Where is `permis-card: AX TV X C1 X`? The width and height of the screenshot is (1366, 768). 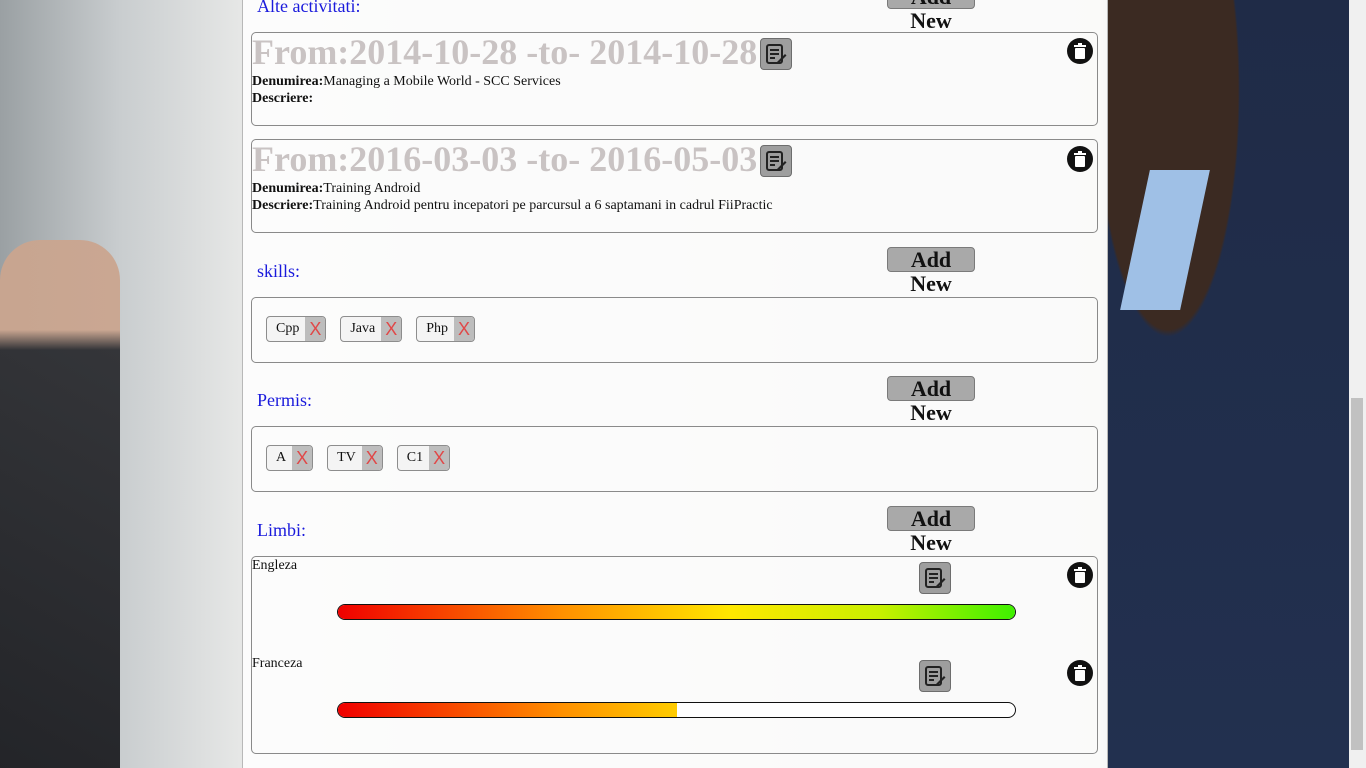
permis-card: AX TV X C1 X is located at coordinates (674, 459).